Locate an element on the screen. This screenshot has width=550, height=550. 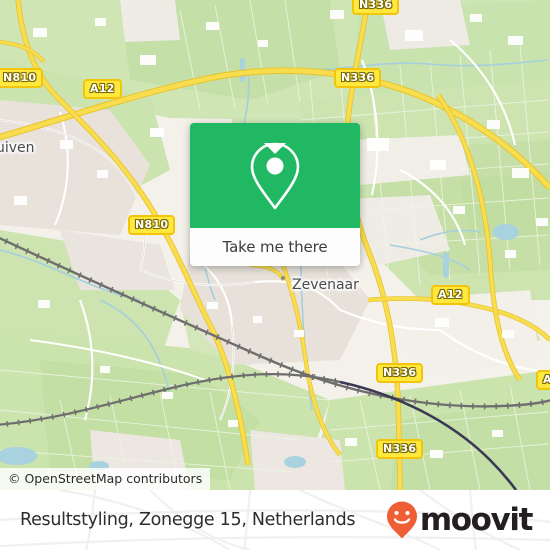
moovit-smiley-pin-icon is located at coordinates (401, 520).